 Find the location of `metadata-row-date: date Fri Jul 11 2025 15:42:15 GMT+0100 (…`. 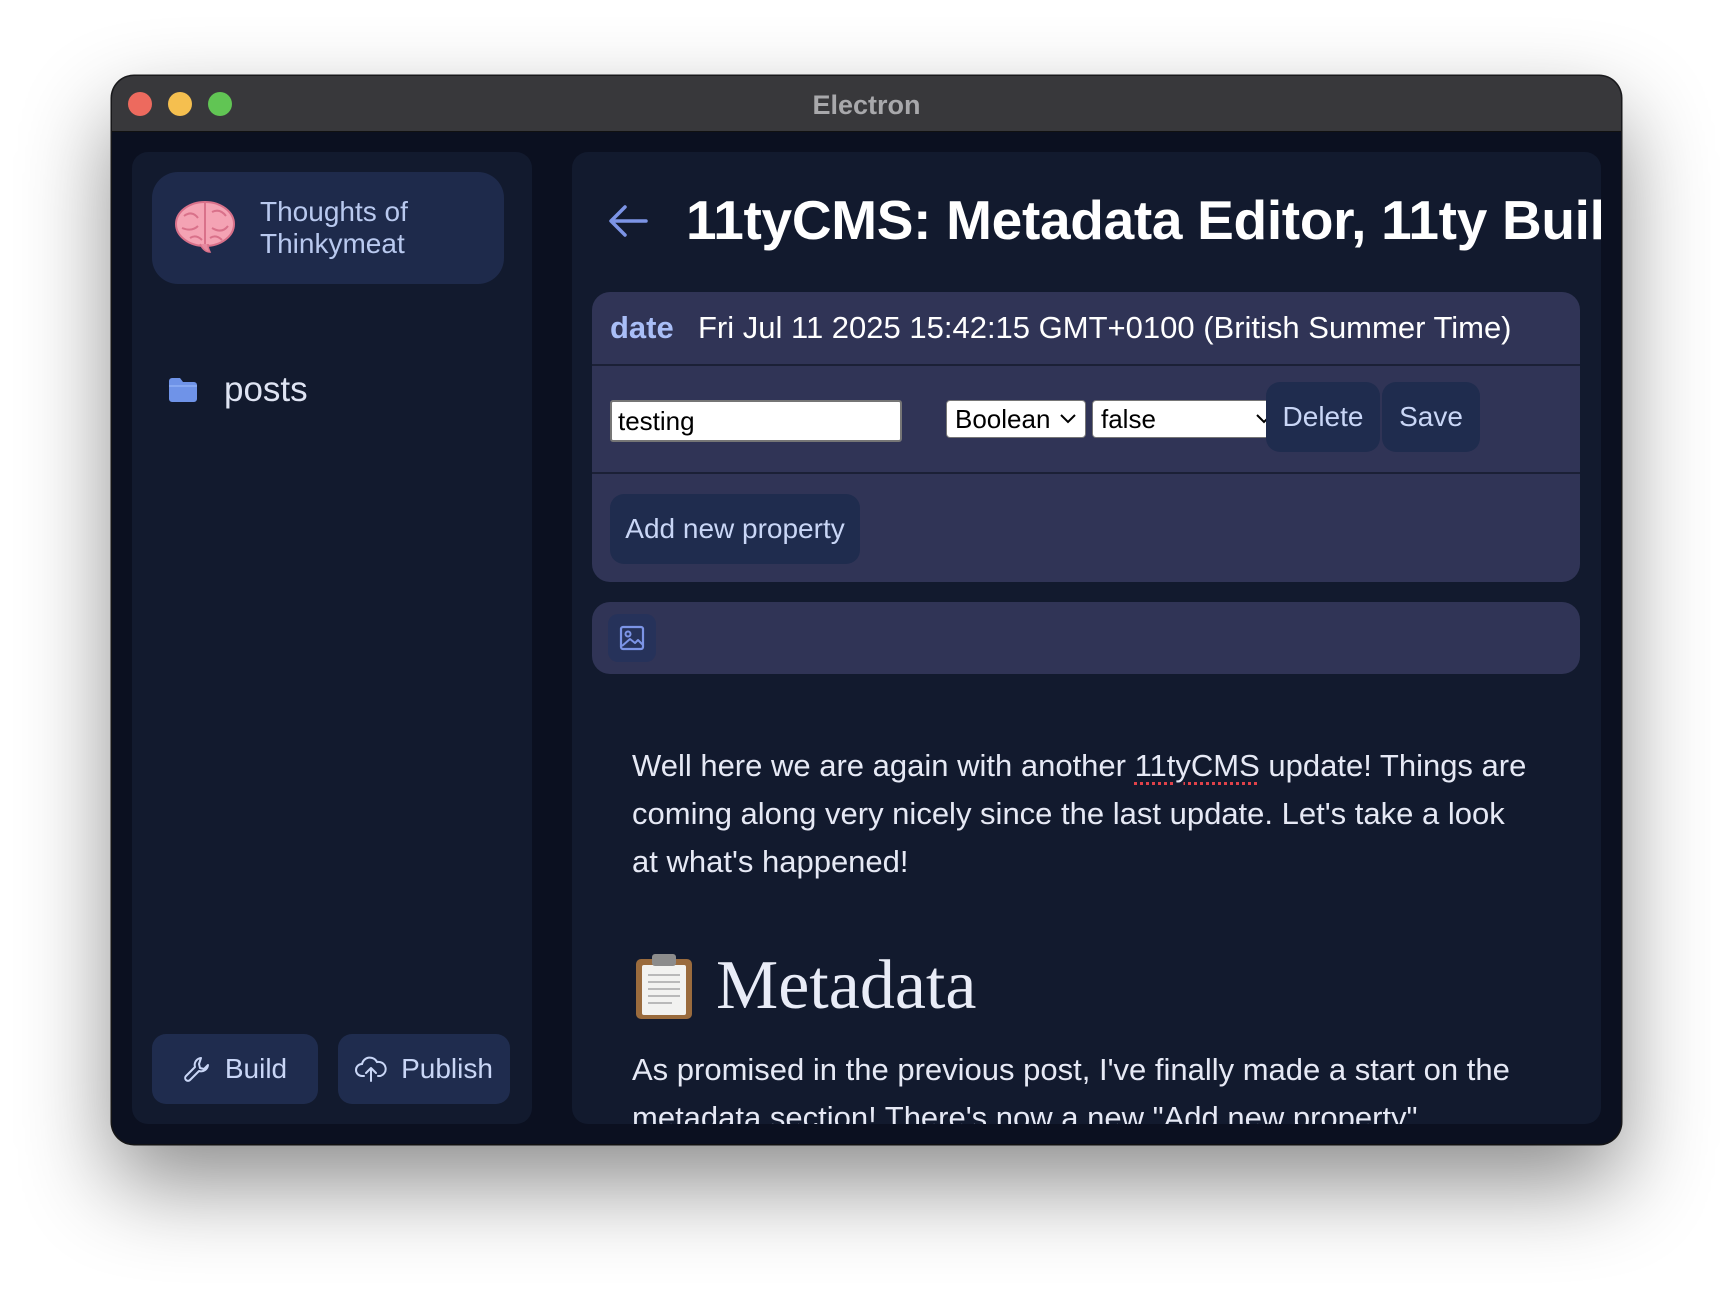

metadata-row-date: date Fri Jul 11 2025 15:42:15 GMT+0100 (… is located at coordinates (1086, 329).